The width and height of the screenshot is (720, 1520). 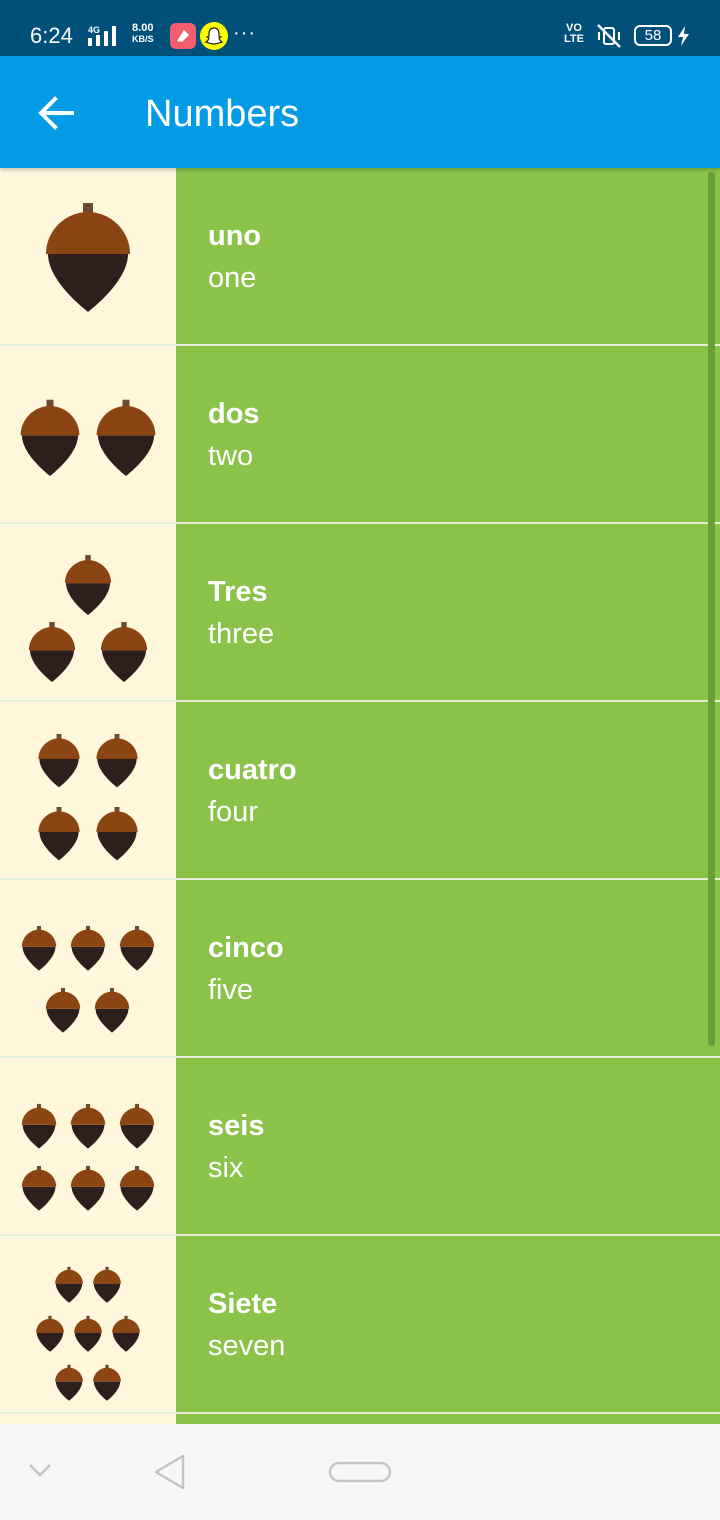 I want to click on volte-bottom: LTE, so click(x=574, y=39).